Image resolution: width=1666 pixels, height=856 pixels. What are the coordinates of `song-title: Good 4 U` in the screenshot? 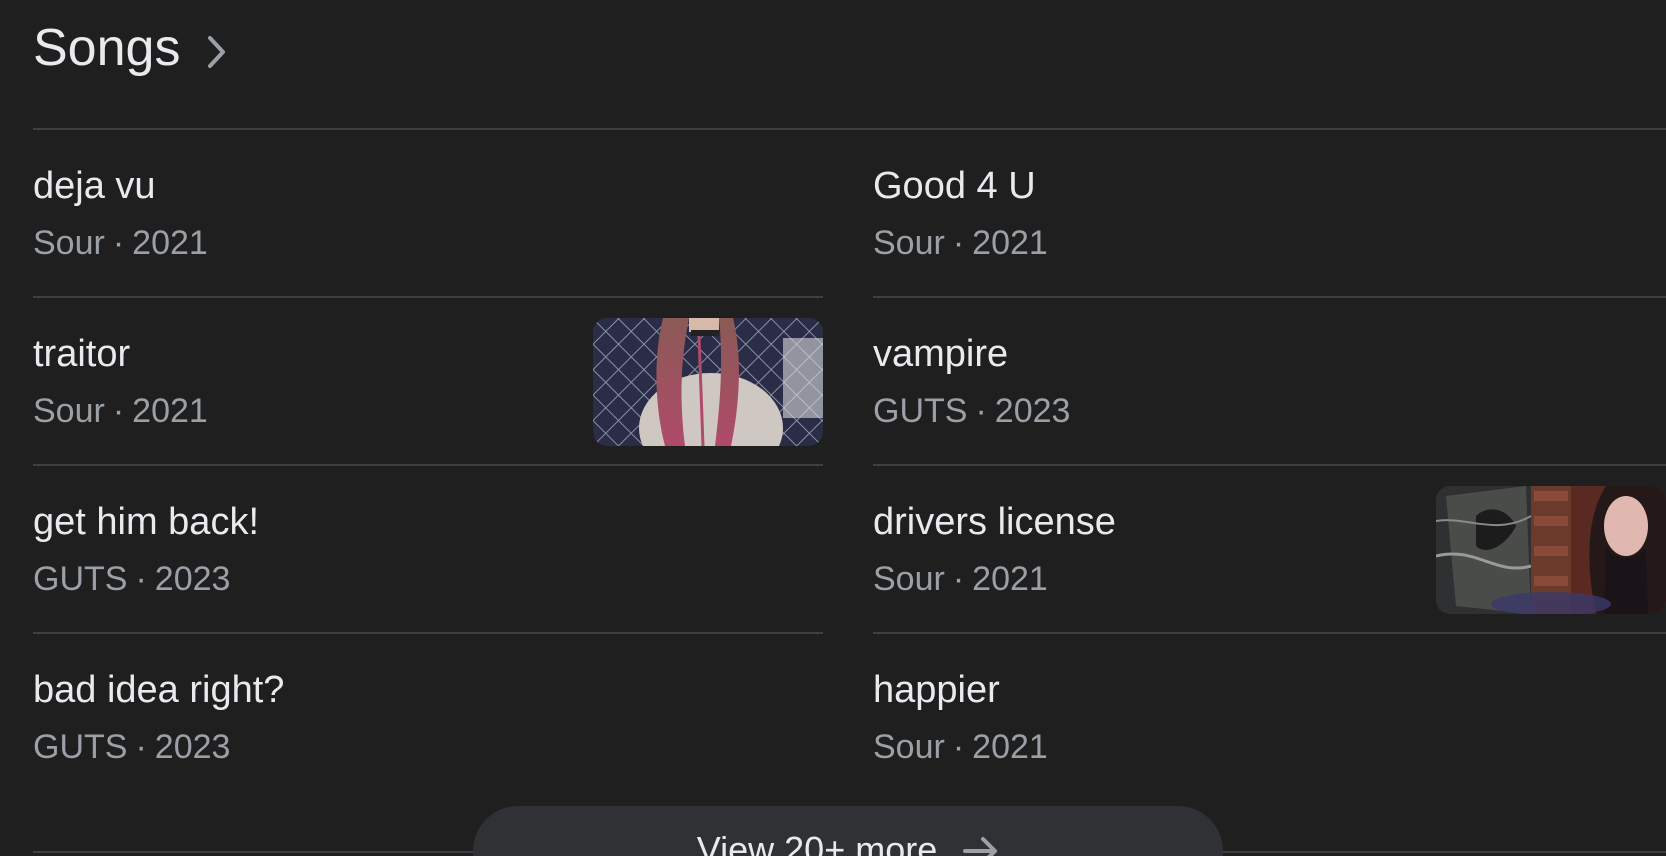 It's located at (954, 186).